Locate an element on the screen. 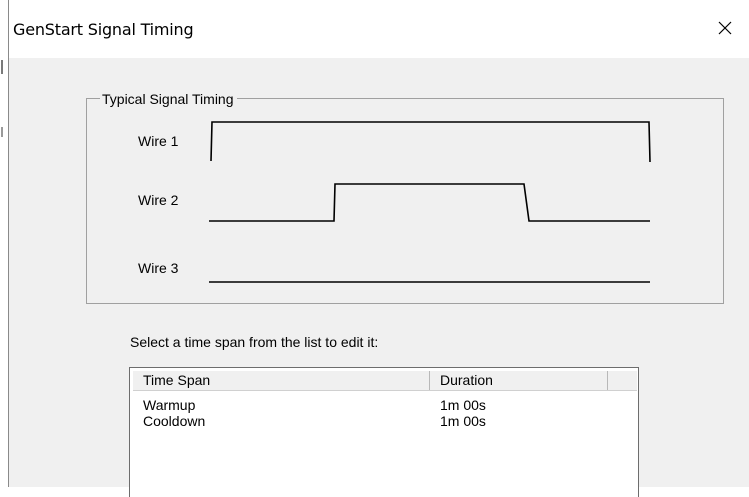  list-header: Time Span Duration is located at coordinates (385, 381).